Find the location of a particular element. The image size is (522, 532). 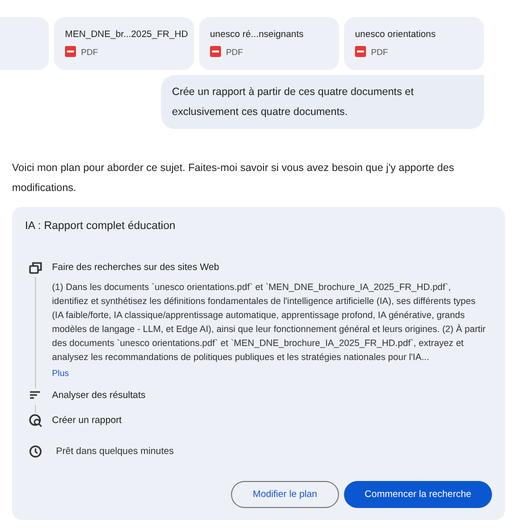

lines-icon is located at coordinates (35, 395).